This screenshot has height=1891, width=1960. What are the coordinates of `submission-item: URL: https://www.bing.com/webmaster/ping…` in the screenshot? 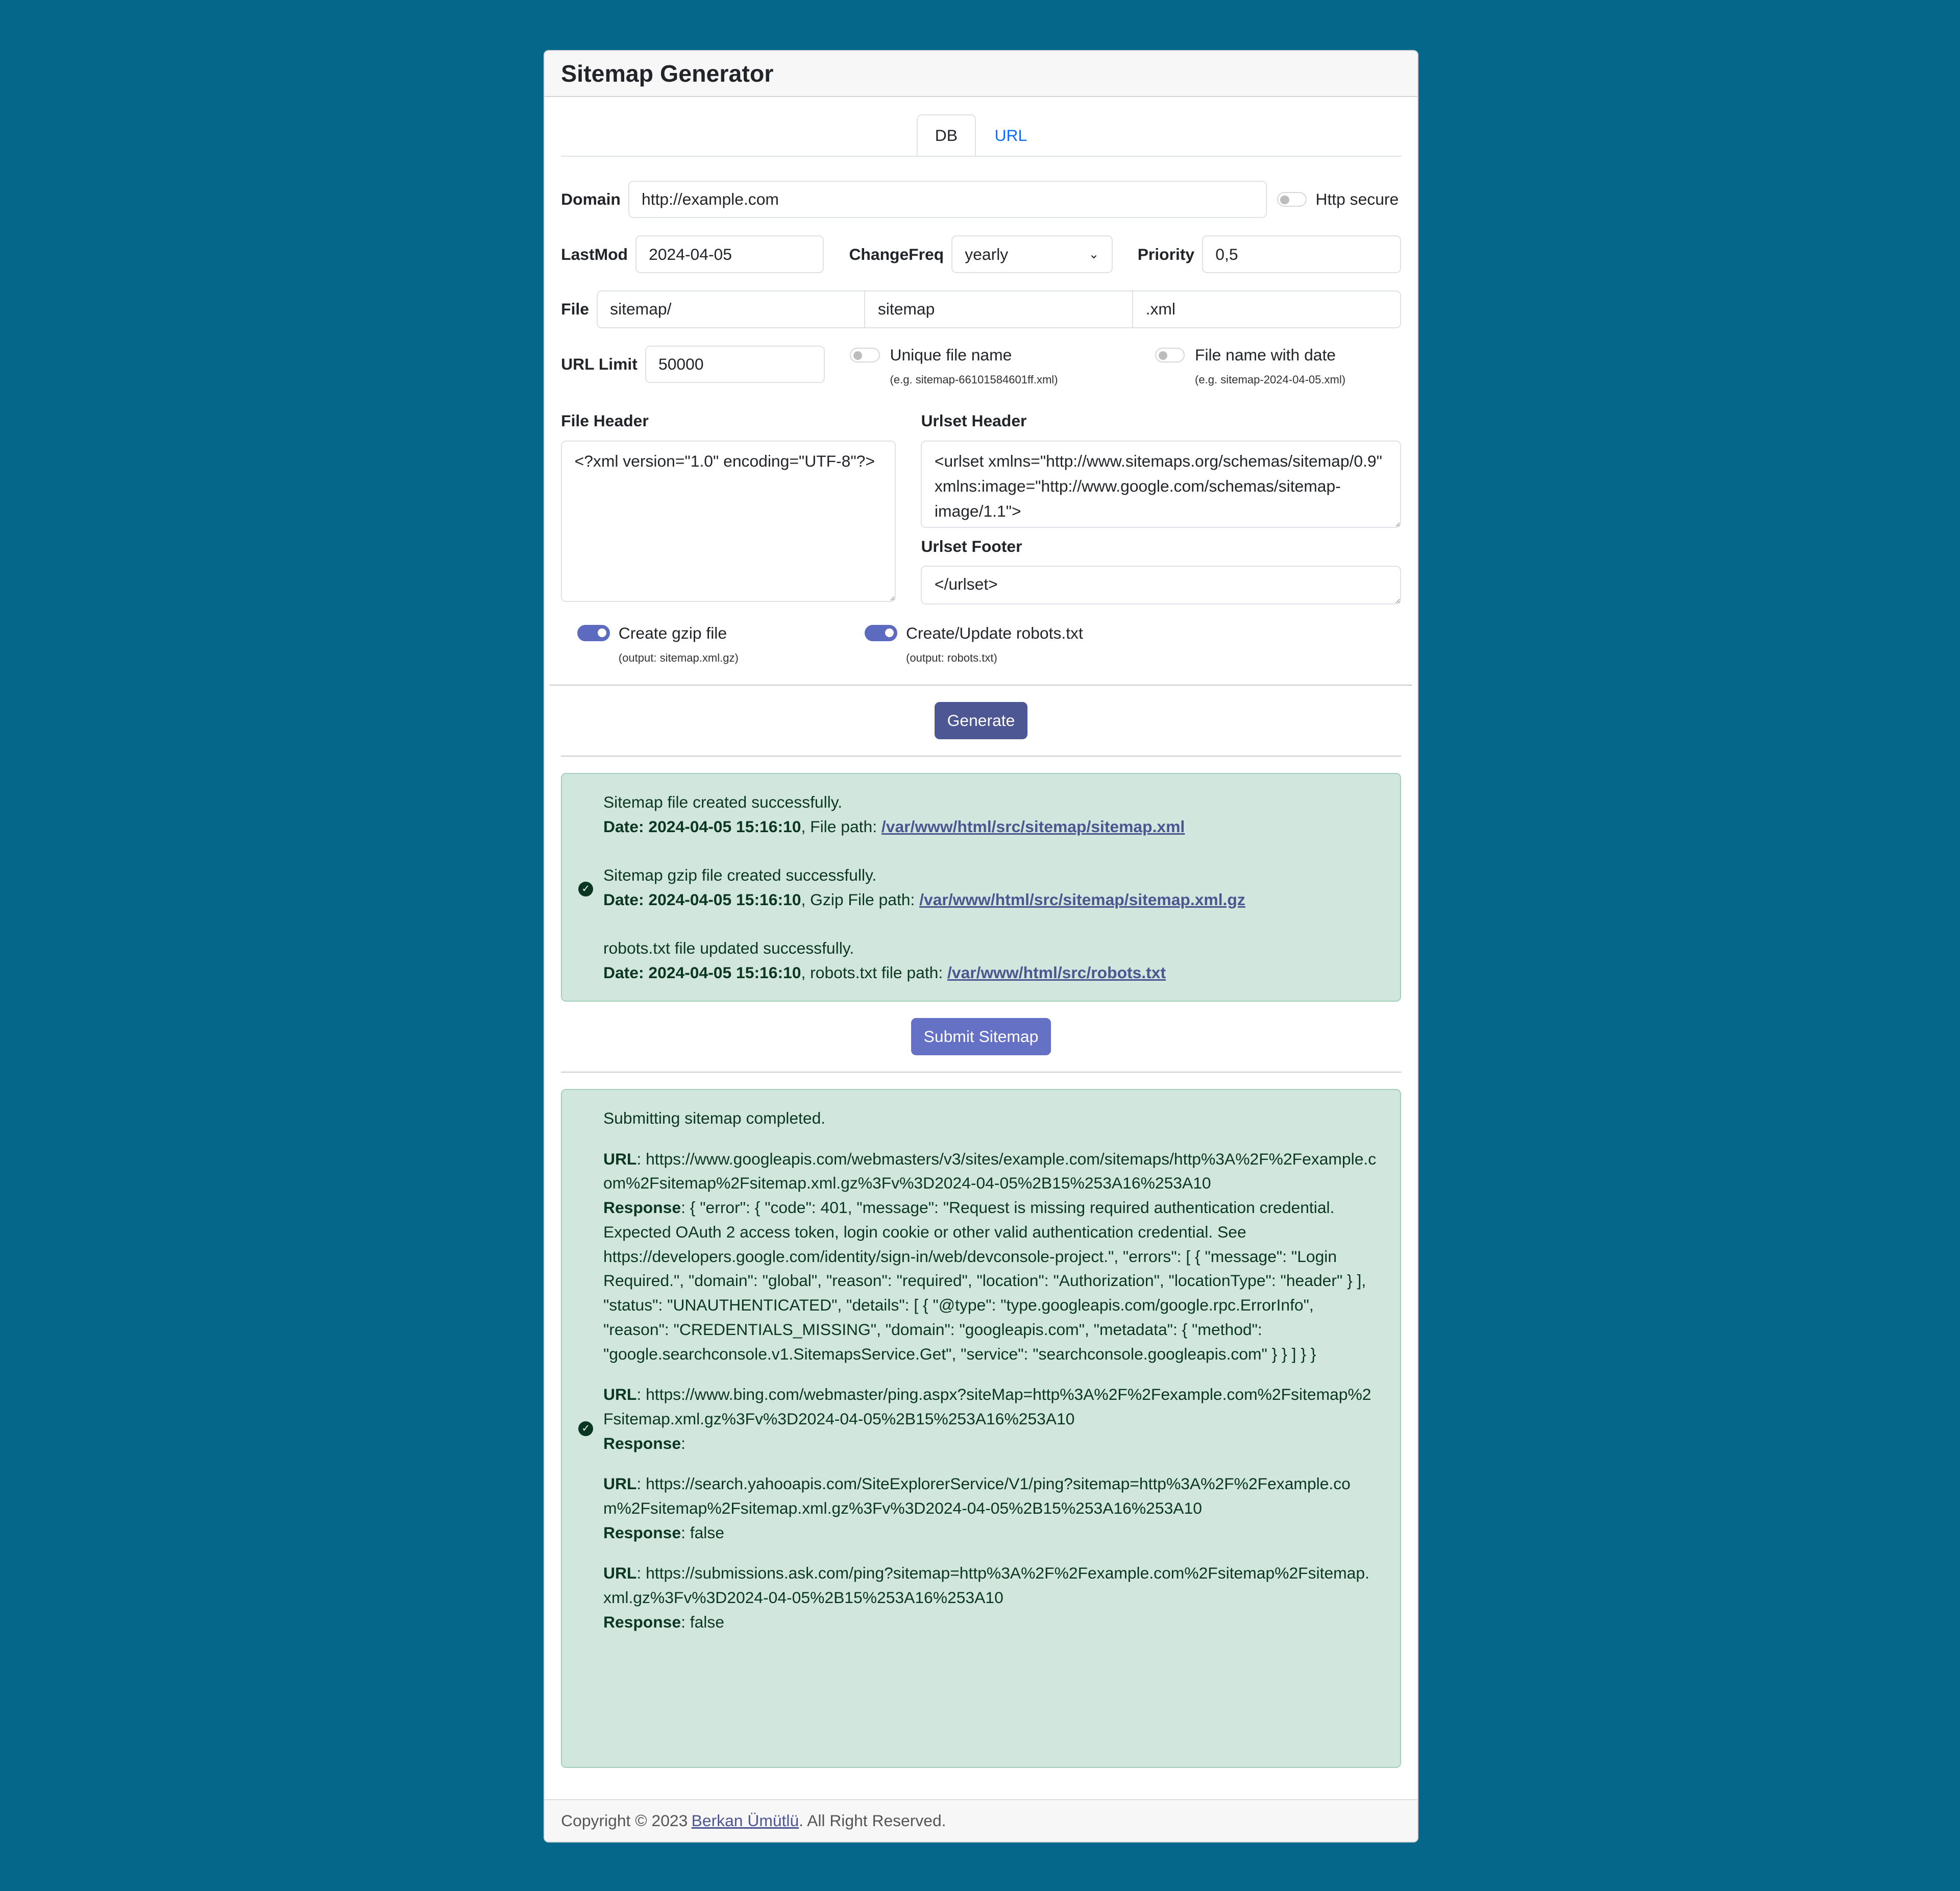 It's located at (987, 1418).